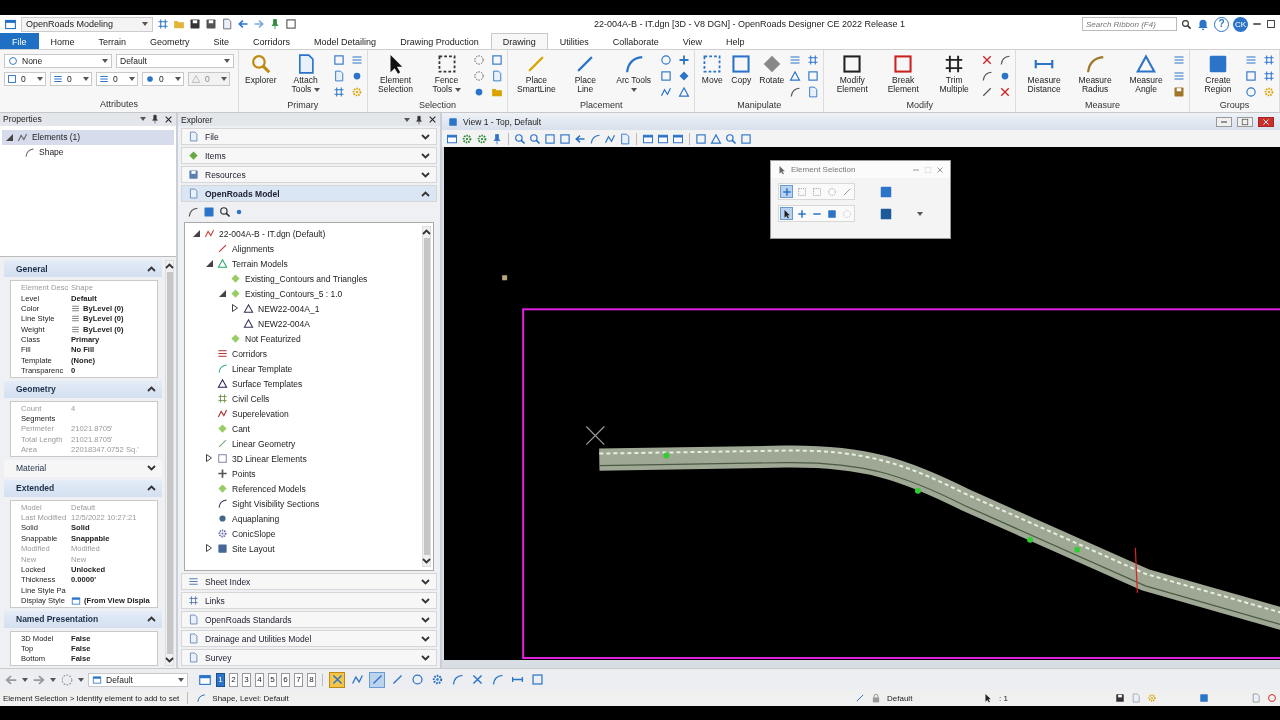  What do you see at coordinates (574, 41) in the screenshot?
I see `ribbon-tab: Utilities` at bounding box center [574, 41].